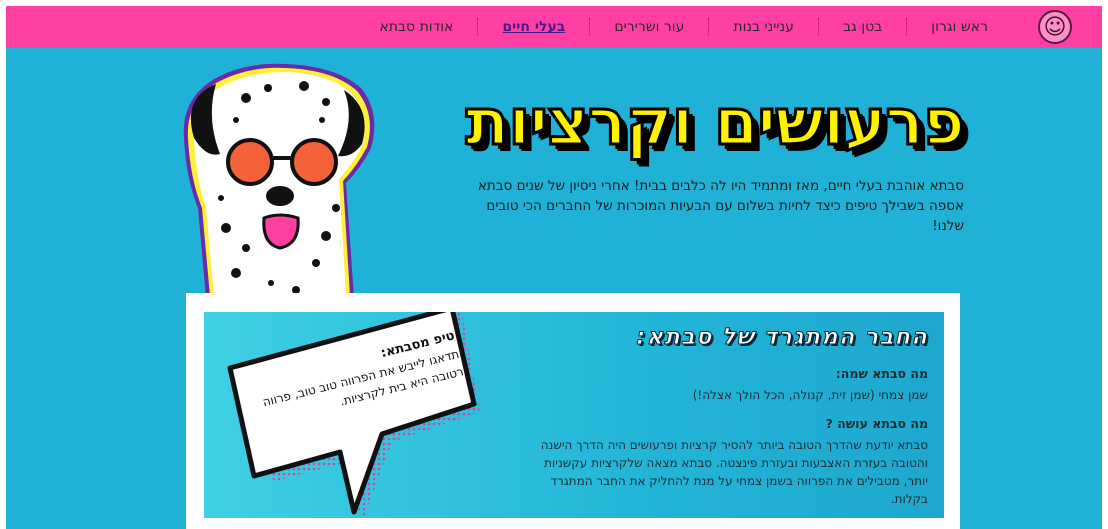  I want to click on nav-item-stomach-back: בטן גב, so click(861, 27).